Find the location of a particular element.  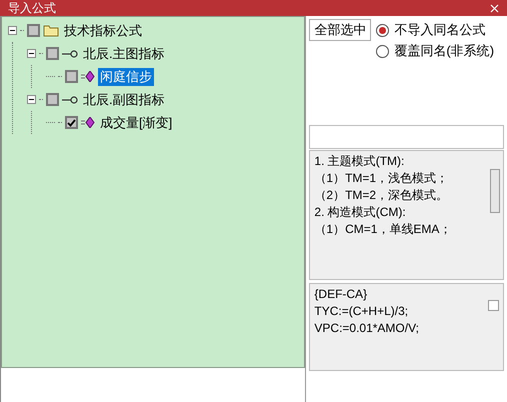

tree-item: 成交量[渐变] is located at coordinates (136, 123).